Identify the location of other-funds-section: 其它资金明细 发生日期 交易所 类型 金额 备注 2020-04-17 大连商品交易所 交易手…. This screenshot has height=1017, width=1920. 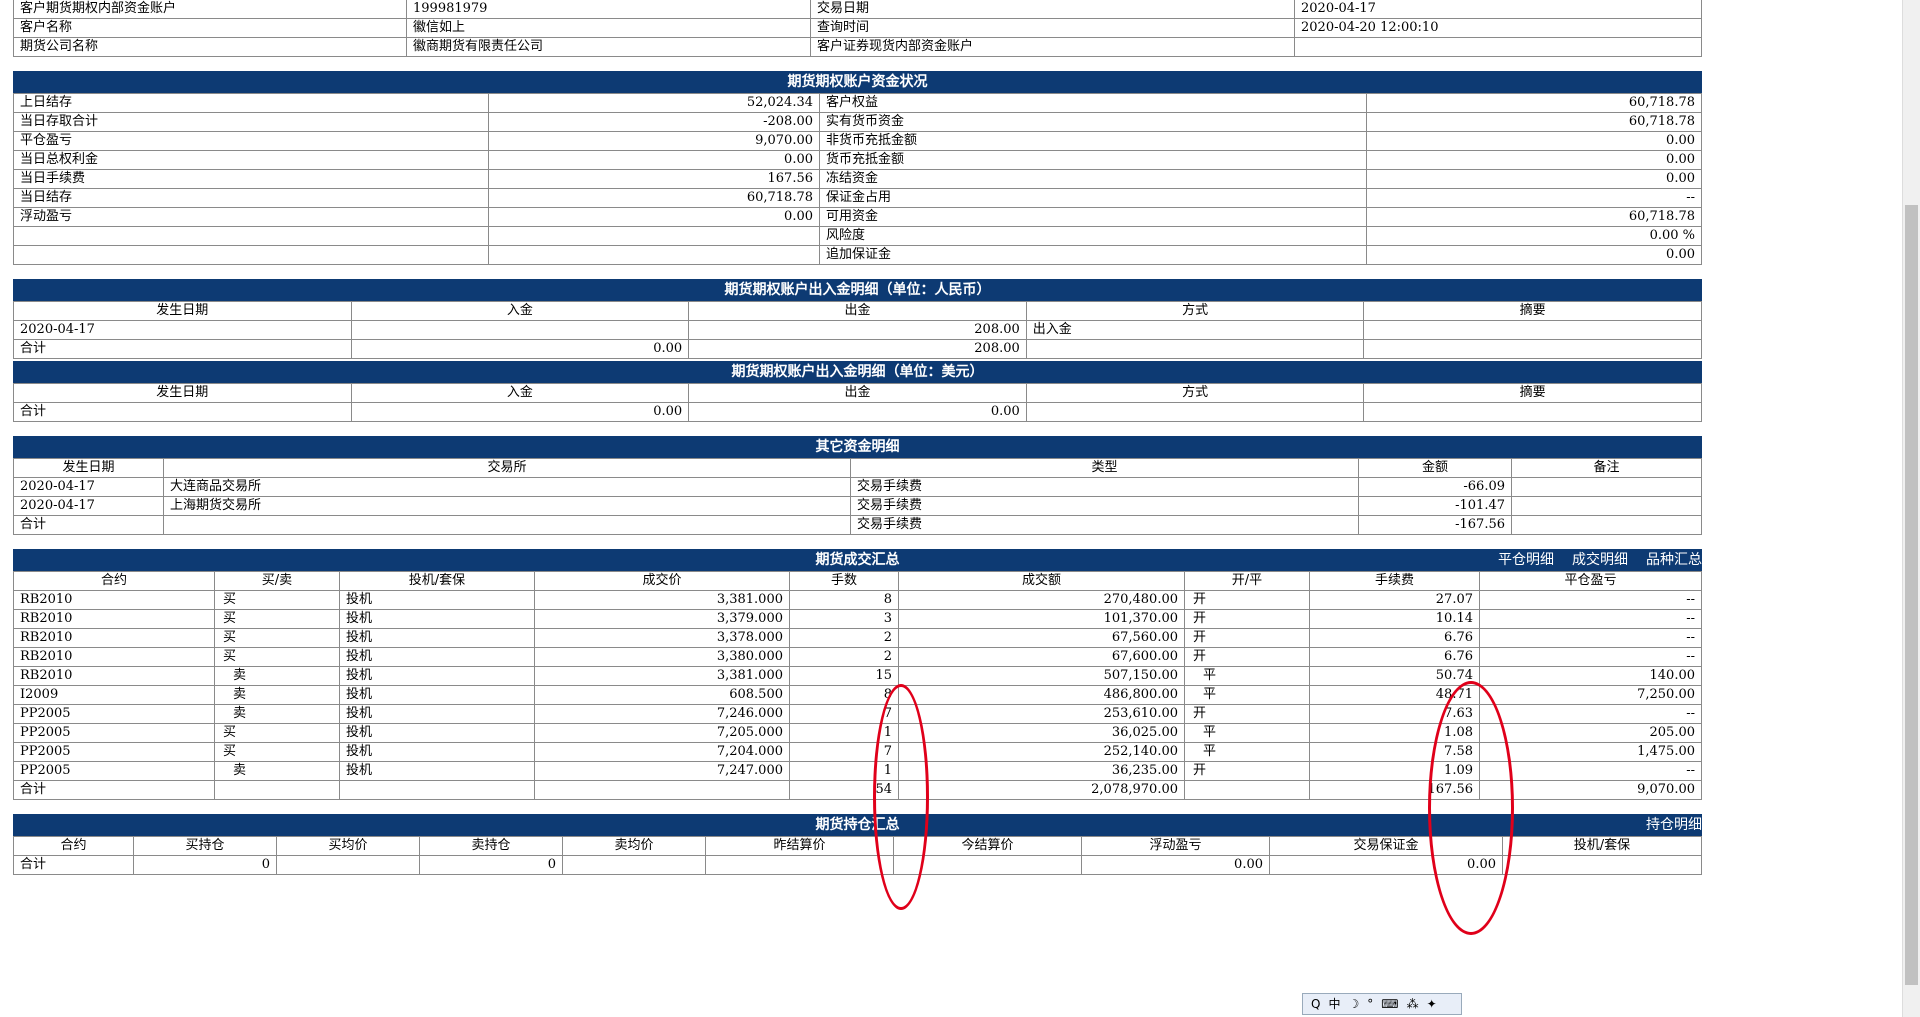
(857, 485).